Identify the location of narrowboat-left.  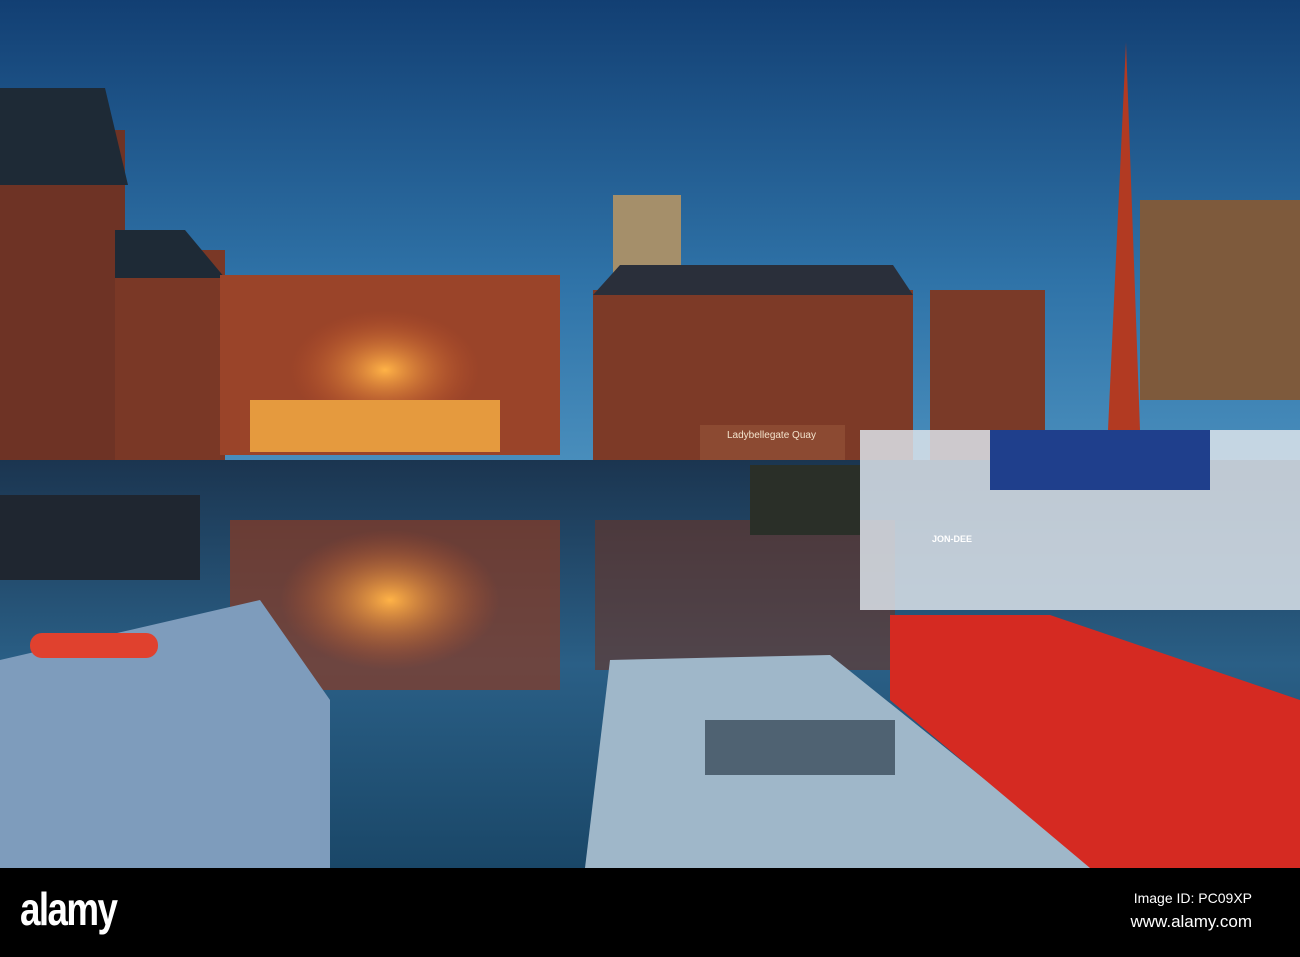
(100, 537).